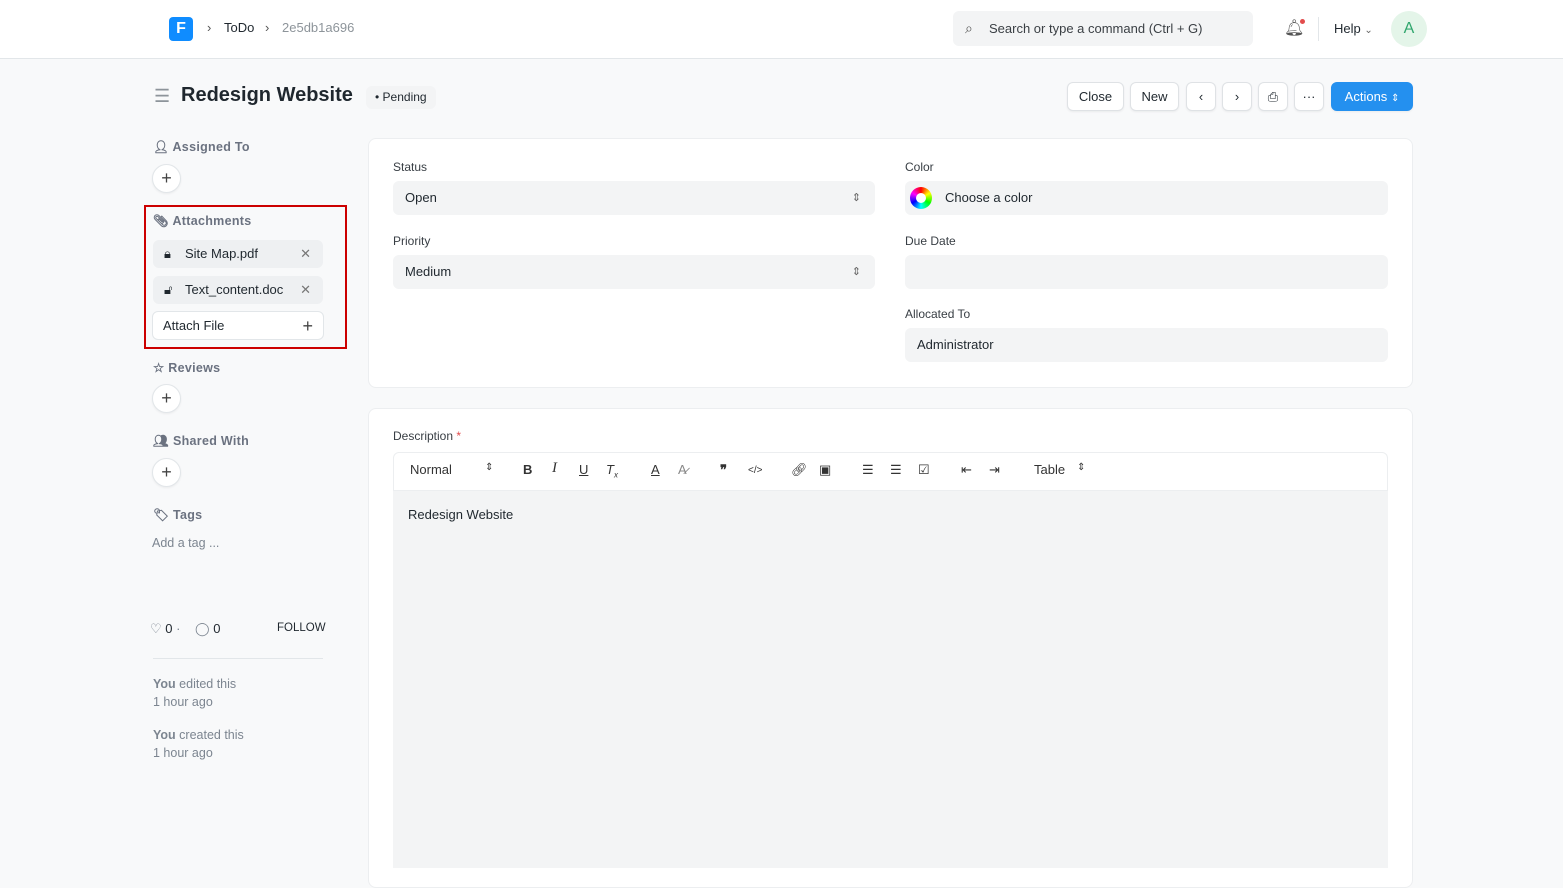  I want to click on table-select: Table ⇕, so click(1059, 469).